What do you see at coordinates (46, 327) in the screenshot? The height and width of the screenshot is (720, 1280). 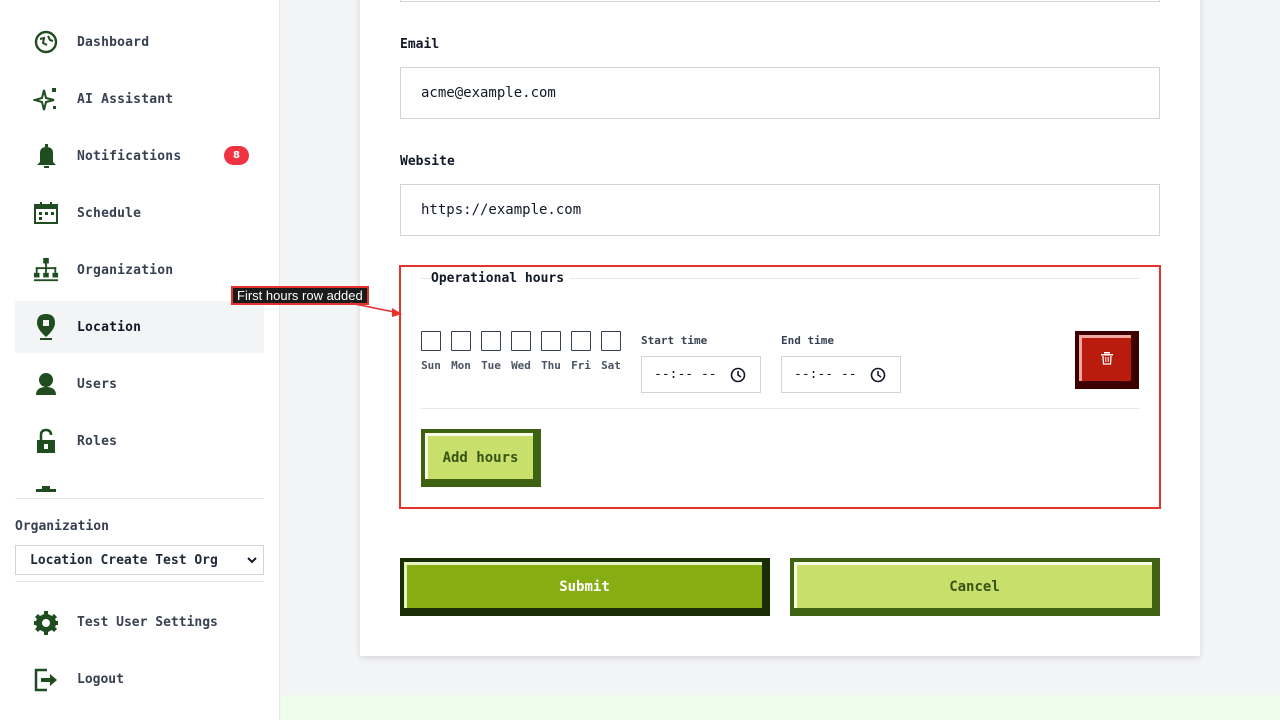 I see `location-pin-icon` at bounding box center [46, 327].